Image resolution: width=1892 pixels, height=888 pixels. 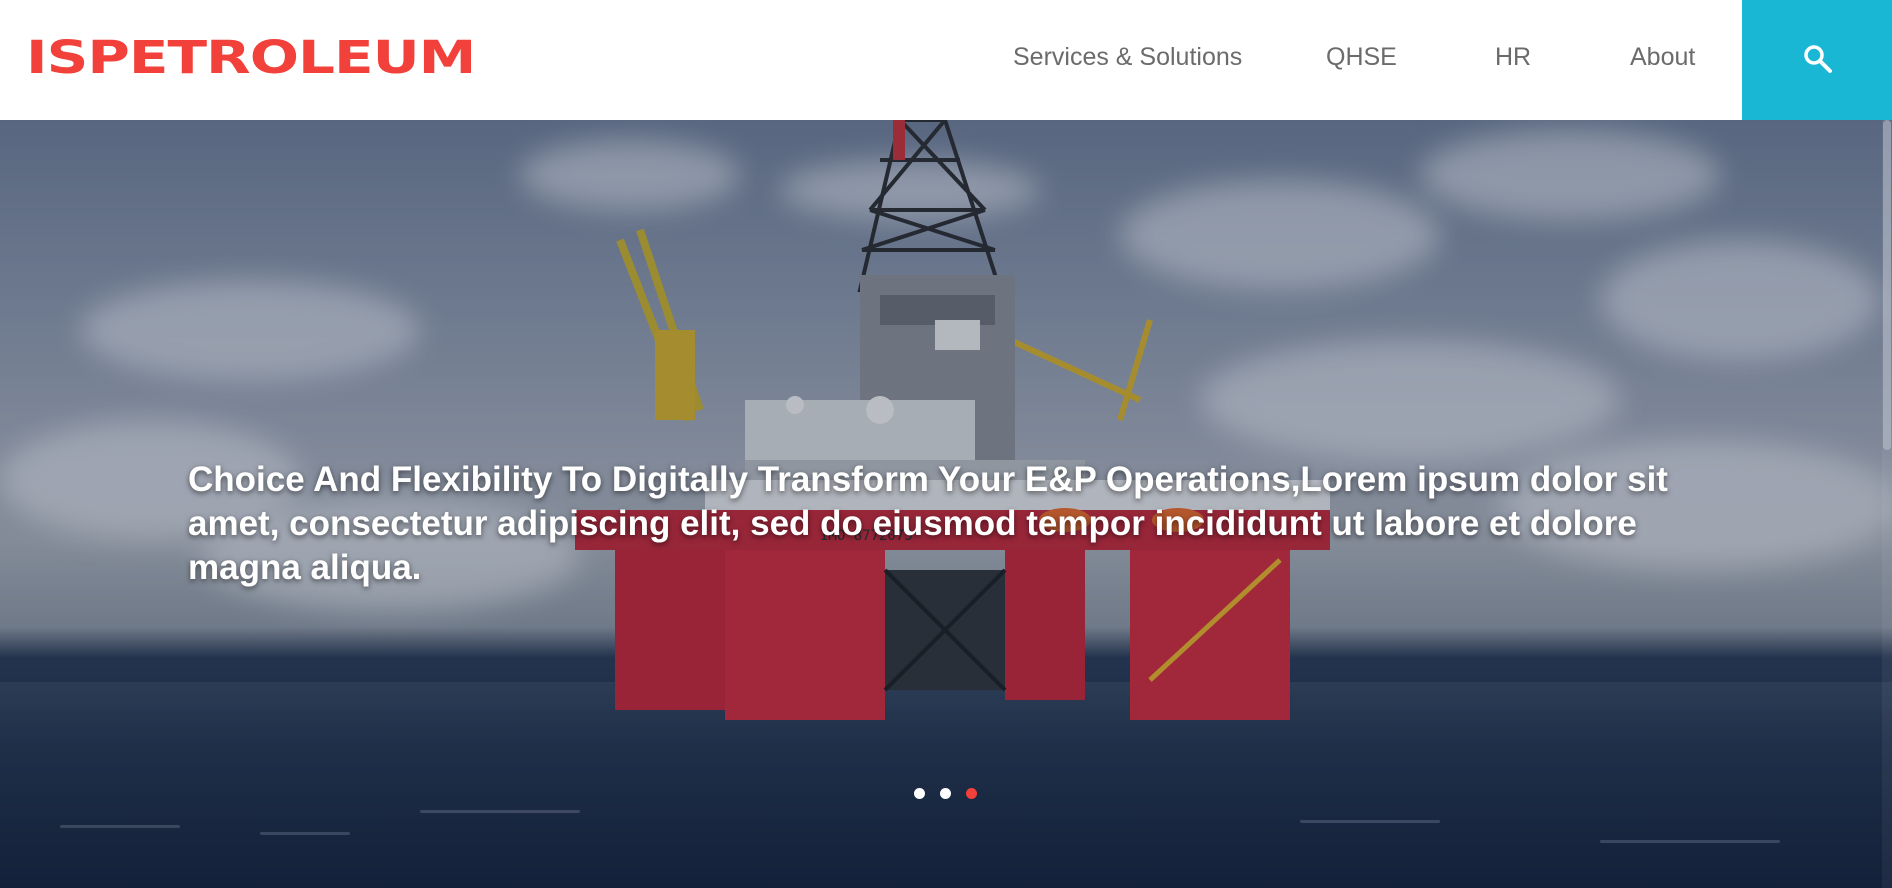 I want to click on page-scrollbar, so click(x=1887, y=504).